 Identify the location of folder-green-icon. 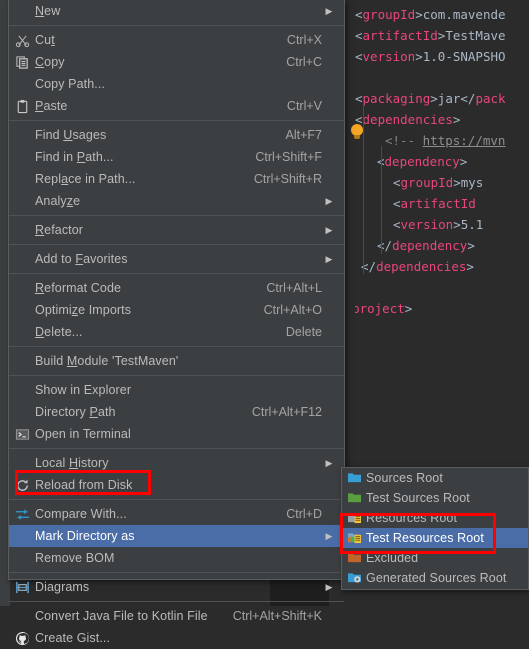
(354, 498).